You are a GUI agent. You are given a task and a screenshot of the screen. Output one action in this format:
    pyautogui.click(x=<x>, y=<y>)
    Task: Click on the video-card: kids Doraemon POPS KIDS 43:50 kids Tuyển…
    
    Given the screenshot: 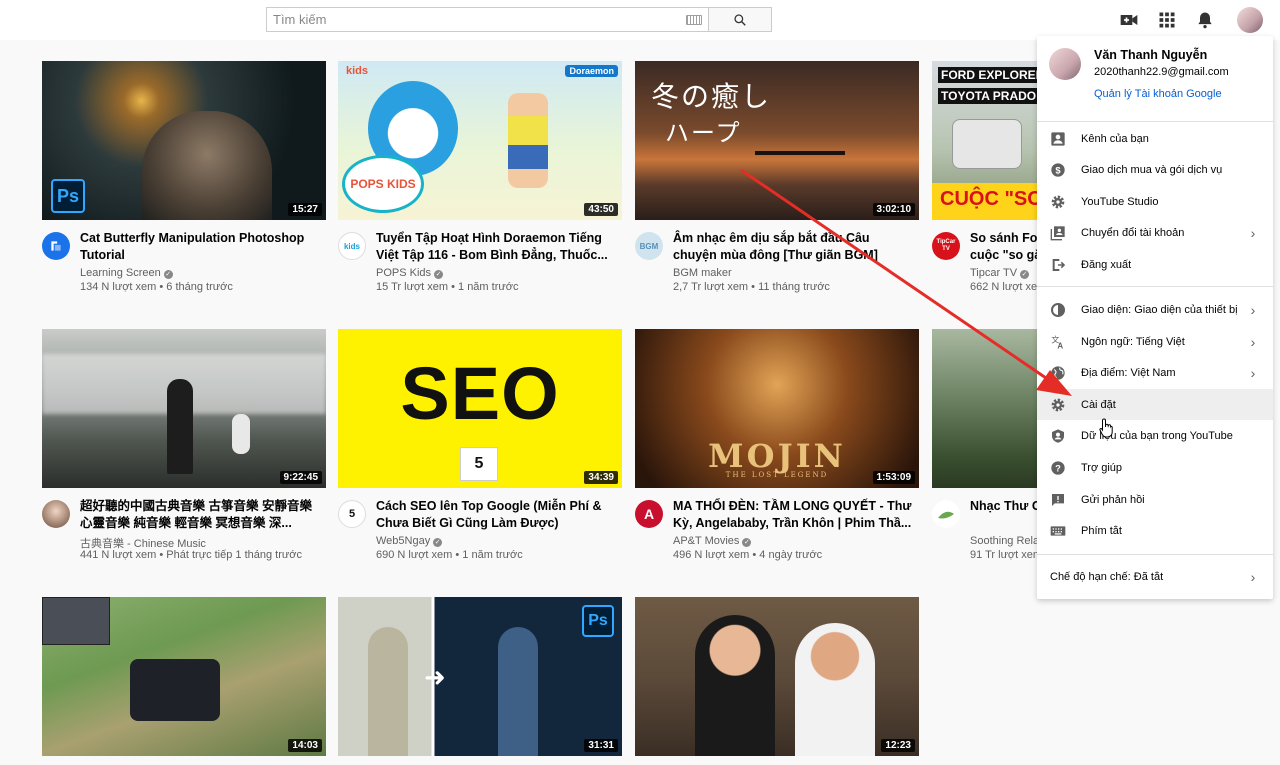 What is the action you would take?
    pyautogui.click(x=480, y=180)
    